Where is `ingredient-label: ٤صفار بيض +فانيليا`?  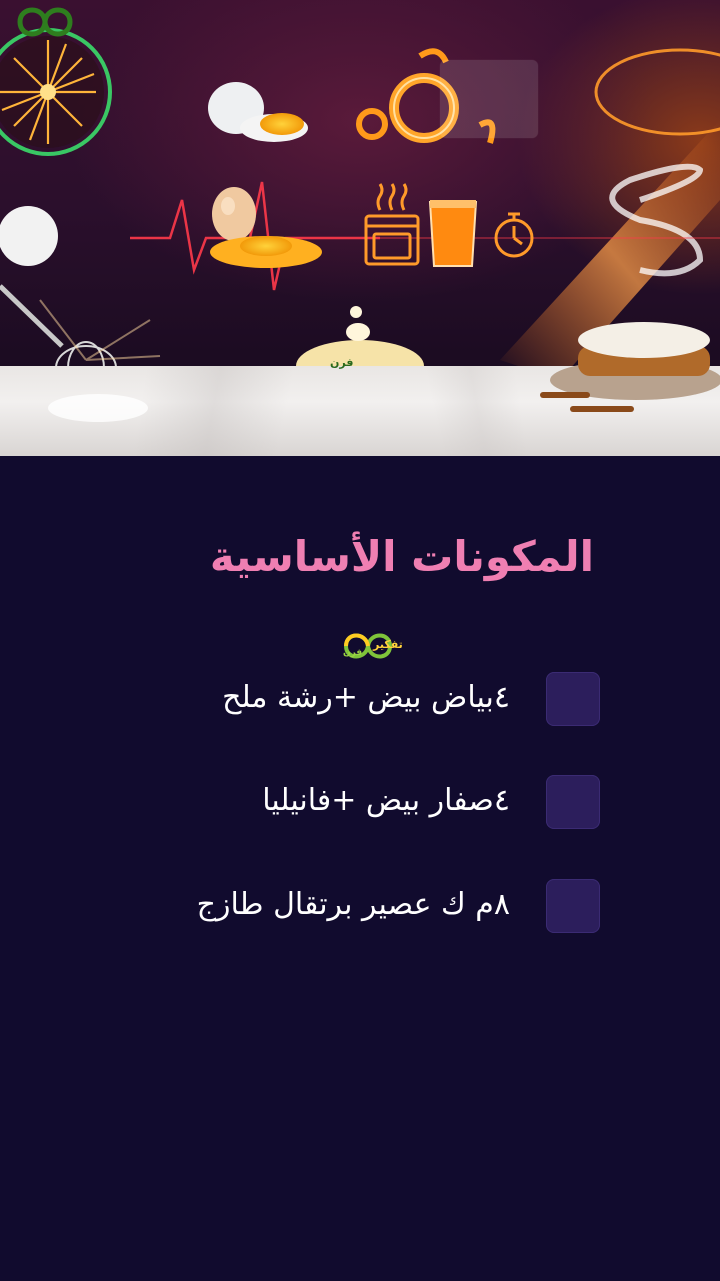
ingredient-label: ٤صفار بيض +فانيليا is located at coordinates (386, 800).